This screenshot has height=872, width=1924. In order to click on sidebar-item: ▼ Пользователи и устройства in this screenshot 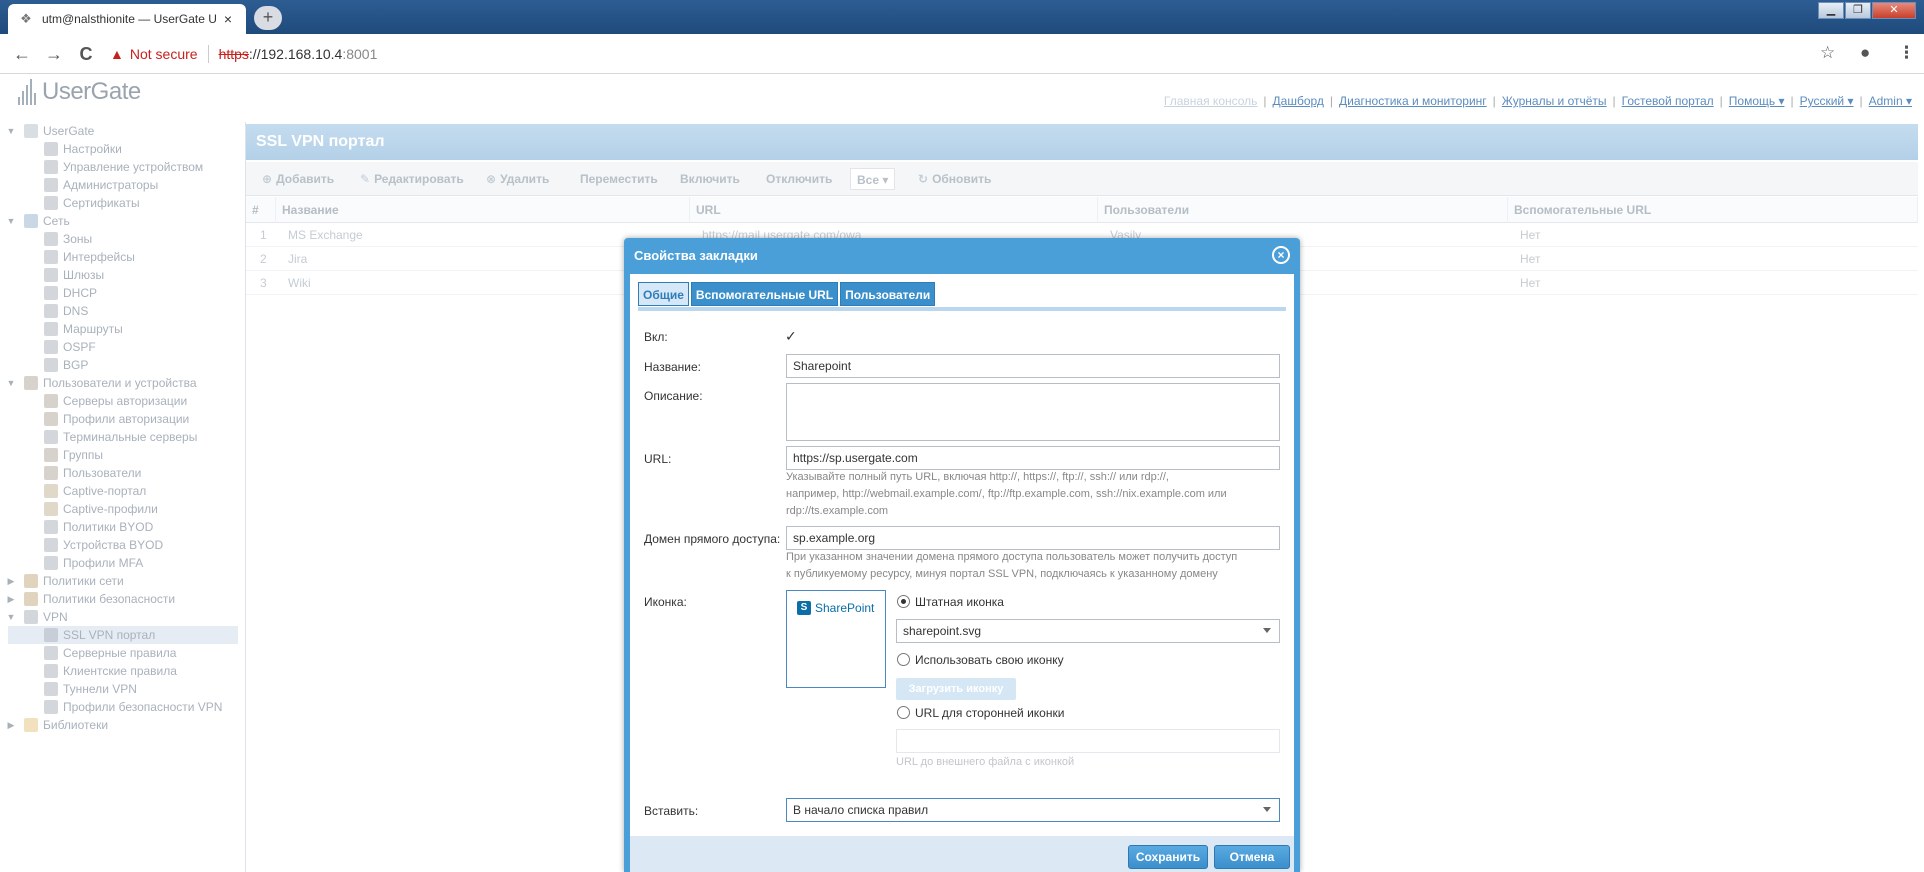, I will do `click(123, 383)`.